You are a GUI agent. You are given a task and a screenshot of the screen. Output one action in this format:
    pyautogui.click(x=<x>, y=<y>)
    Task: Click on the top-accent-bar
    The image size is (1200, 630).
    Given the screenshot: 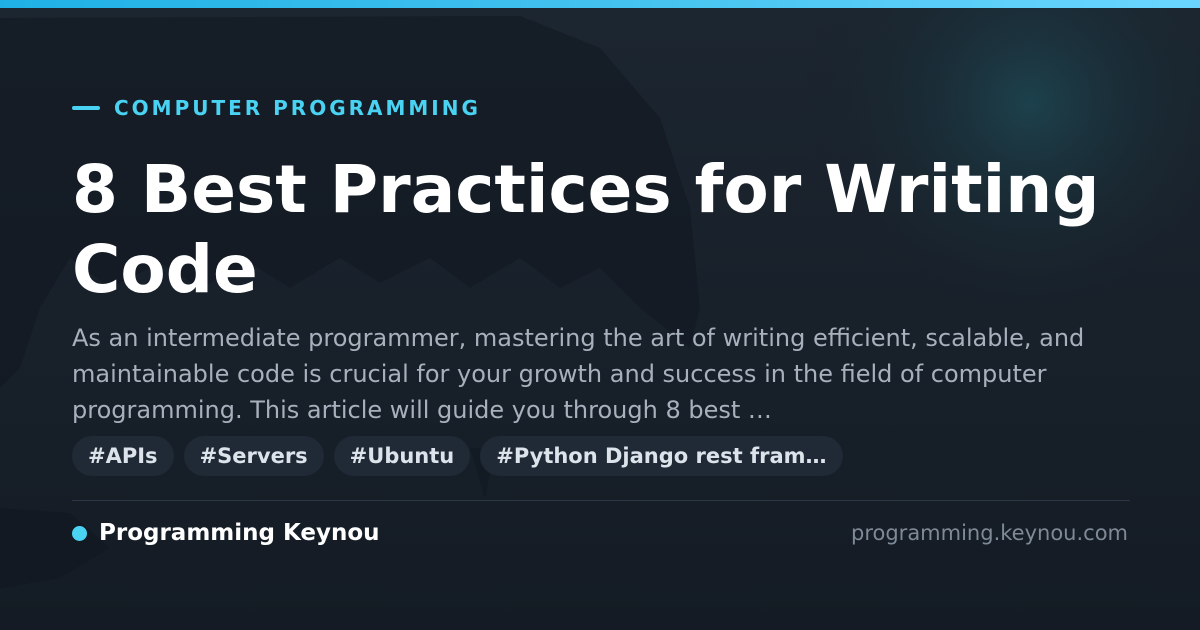 What is the action you would take?
    pyautogui.click(x=600, y=4)
    